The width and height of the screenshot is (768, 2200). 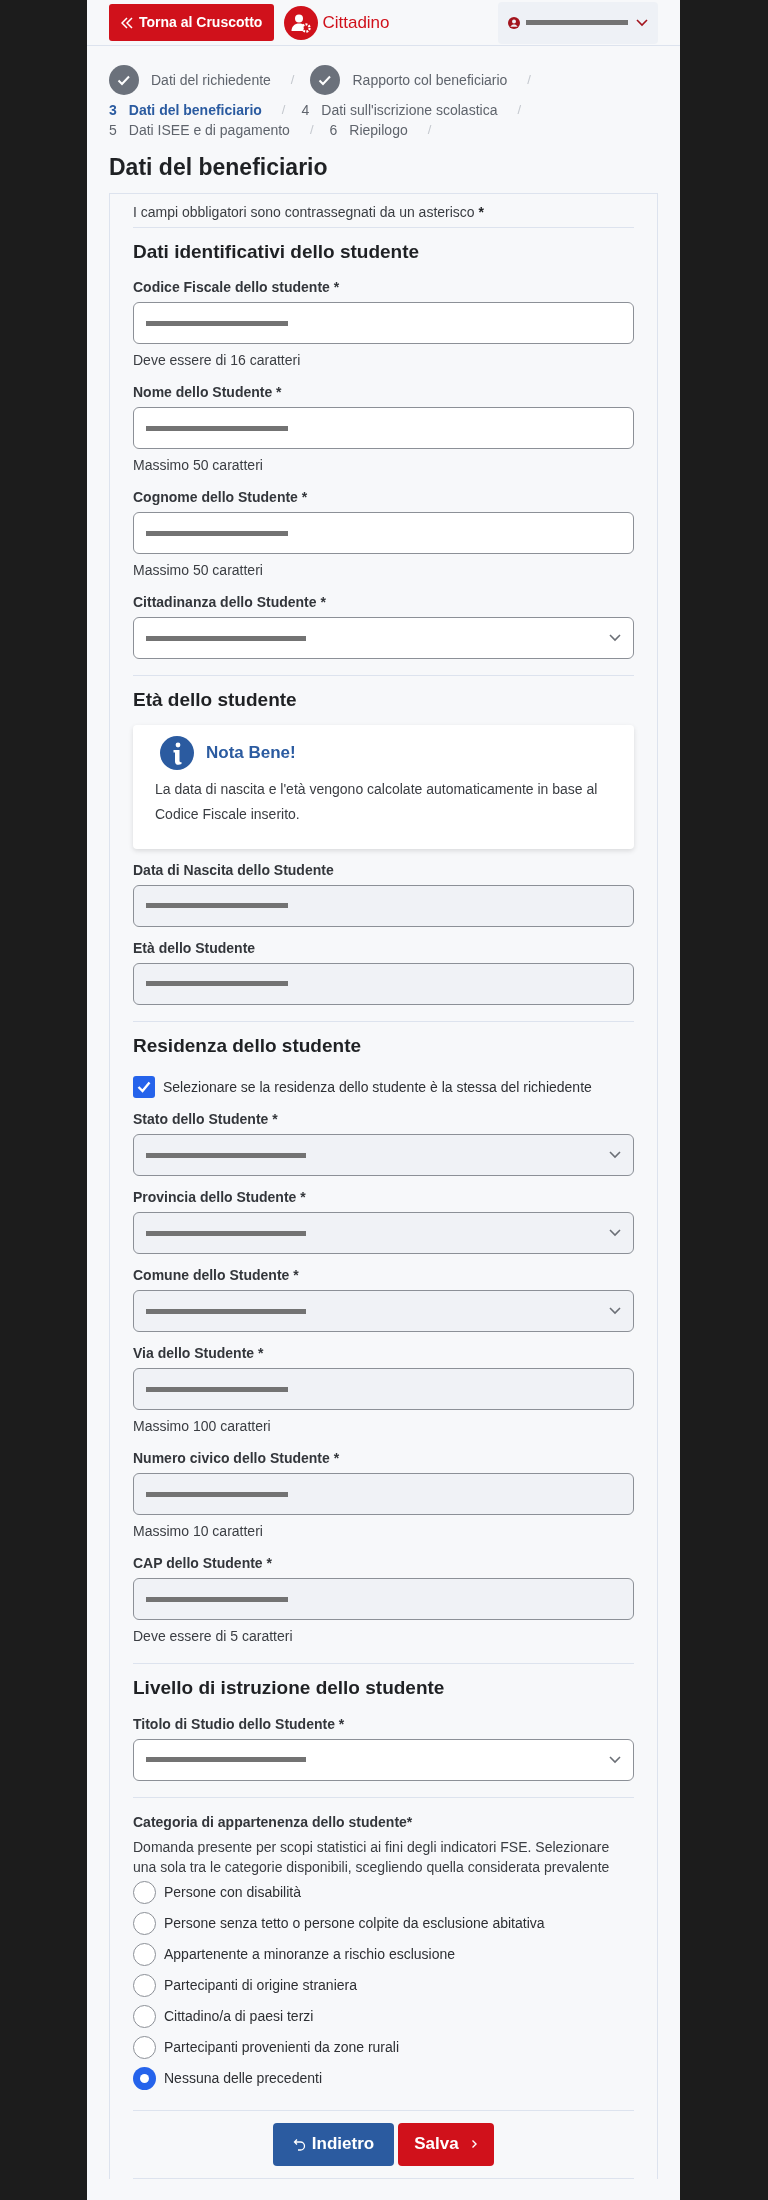 I want to click on step-link: 6 Riepilogo, so click(x=368, y=130).